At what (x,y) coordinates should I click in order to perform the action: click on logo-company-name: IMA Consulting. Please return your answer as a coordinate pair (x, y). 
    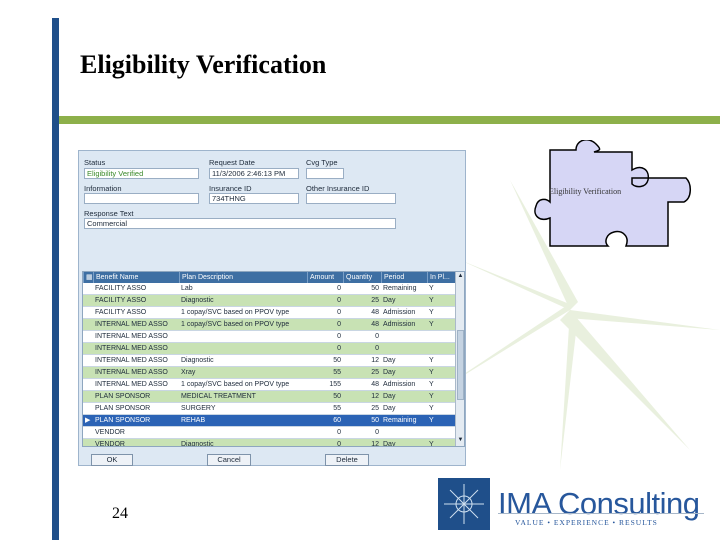
    Looking at the image, I should click on (599, 503).